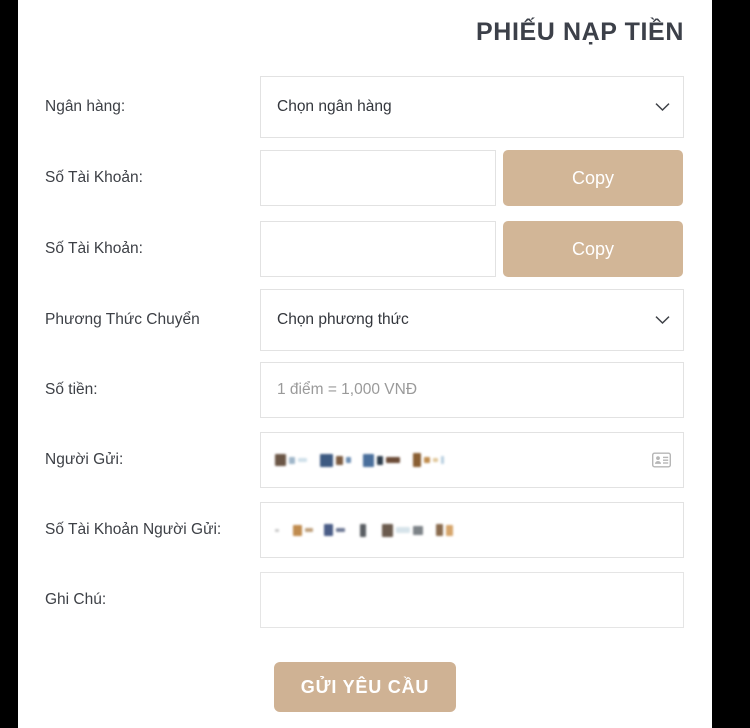 Image resolution: width=750 pixels, height=728 pixels. I want to click on label-amount: Số tiền:, so click(71, 389).